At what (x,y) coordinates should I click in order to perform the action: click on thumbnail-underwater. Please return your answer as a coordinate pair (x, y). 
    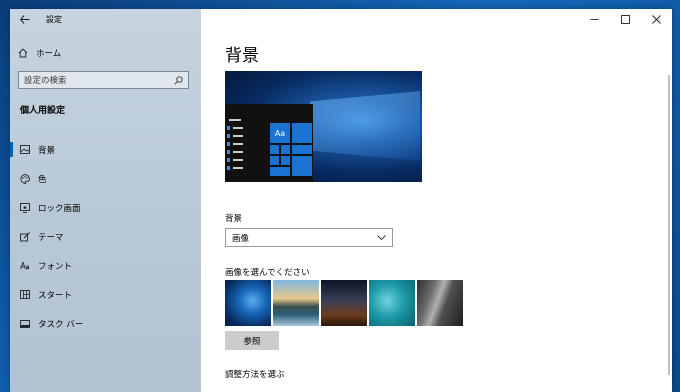
    Looking at the image, I should click on (392, 303).